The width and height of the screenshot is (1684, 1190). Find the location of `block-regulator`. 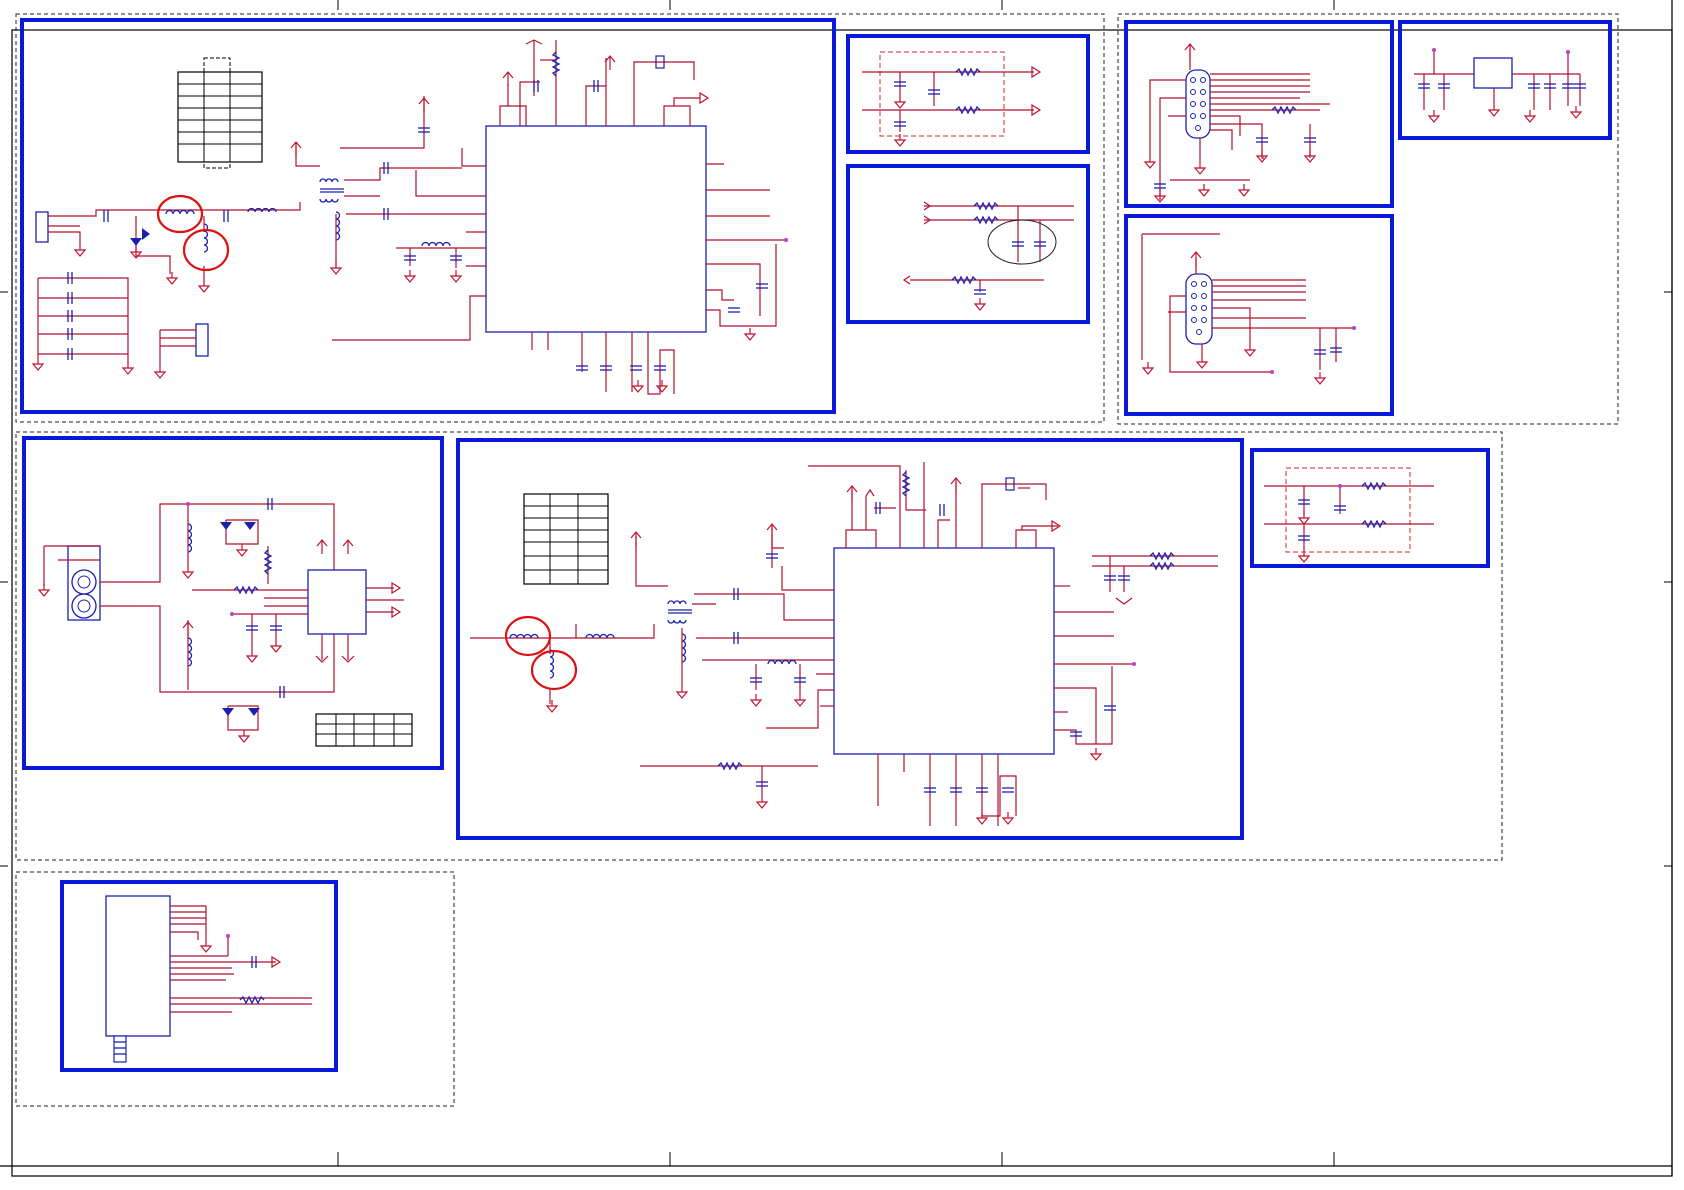

block-regulator is located at coordinates (1505, 80).